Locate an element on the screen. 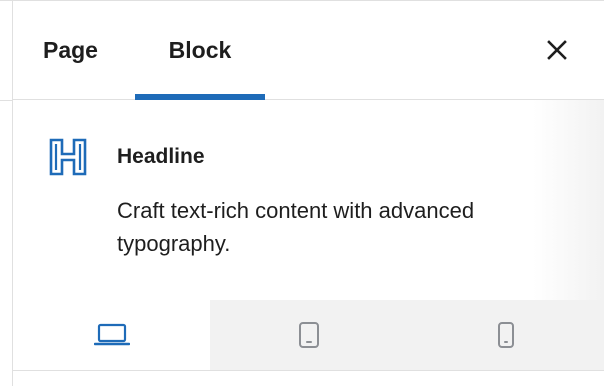 The image size is (604, 386). tablet-icon is located at coordinates (308, 335).